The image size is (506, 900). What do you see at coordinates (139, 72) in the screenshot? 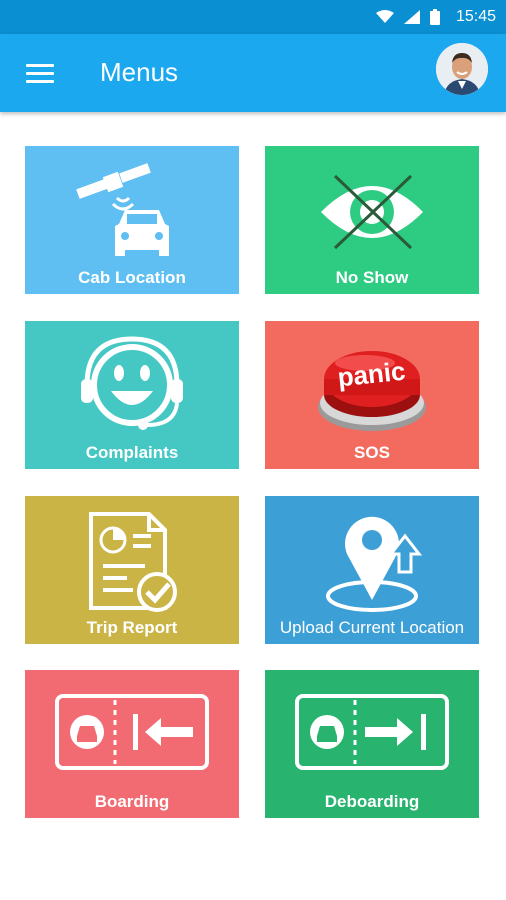
I see `page-title: Menus` at bounding box center [139, 72].